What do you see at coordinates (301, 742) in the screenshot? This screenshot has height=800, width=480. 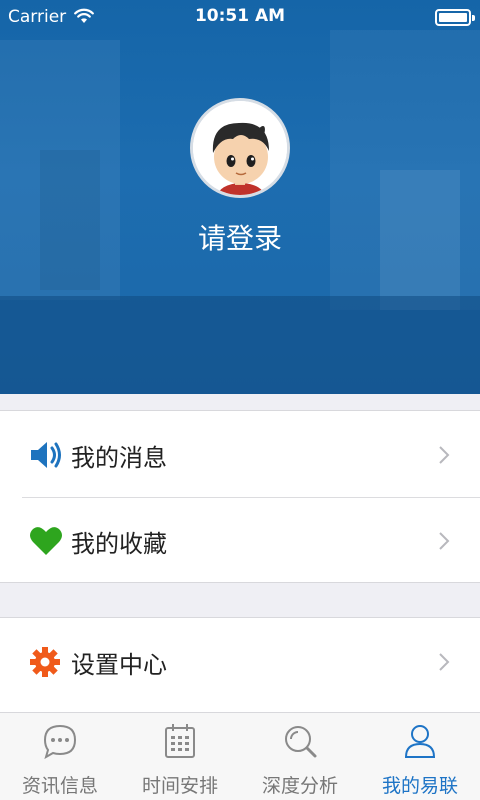 I see `magnifier-icon` at bounding box center [301, 742].